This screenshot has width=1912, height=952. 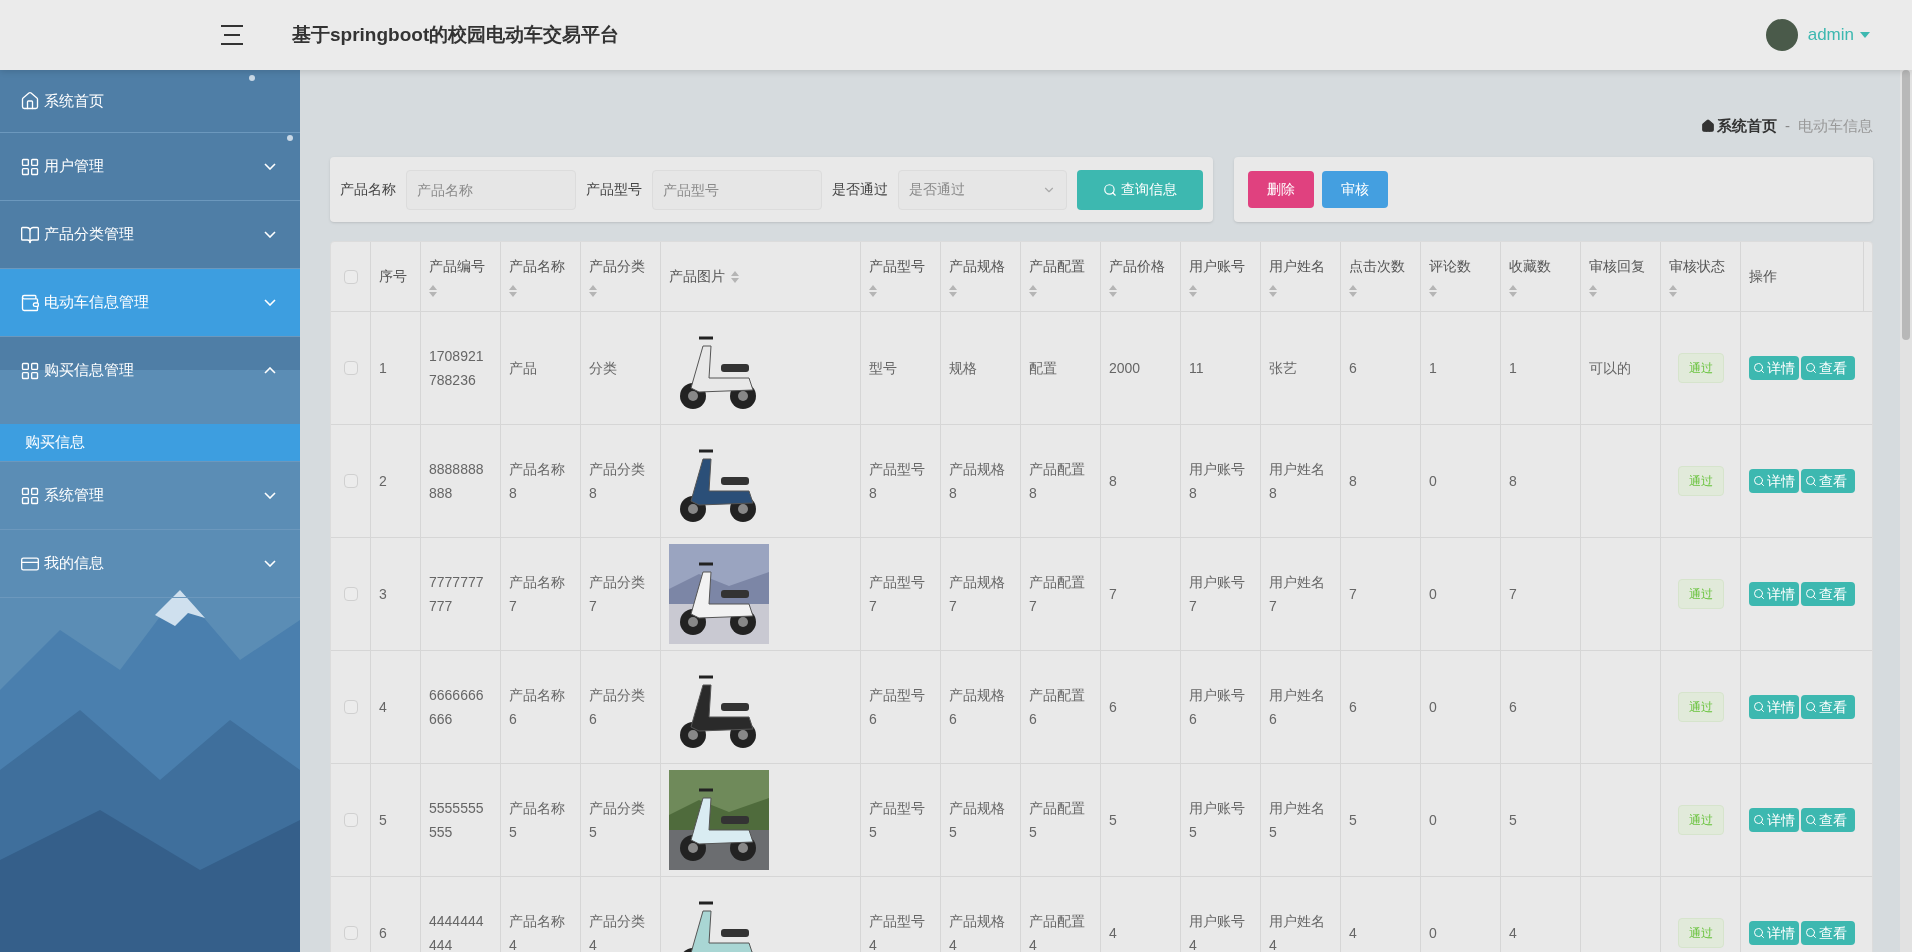 I want to click on table-cell-text: 用户姓名5, so click(x=1297, y=820).